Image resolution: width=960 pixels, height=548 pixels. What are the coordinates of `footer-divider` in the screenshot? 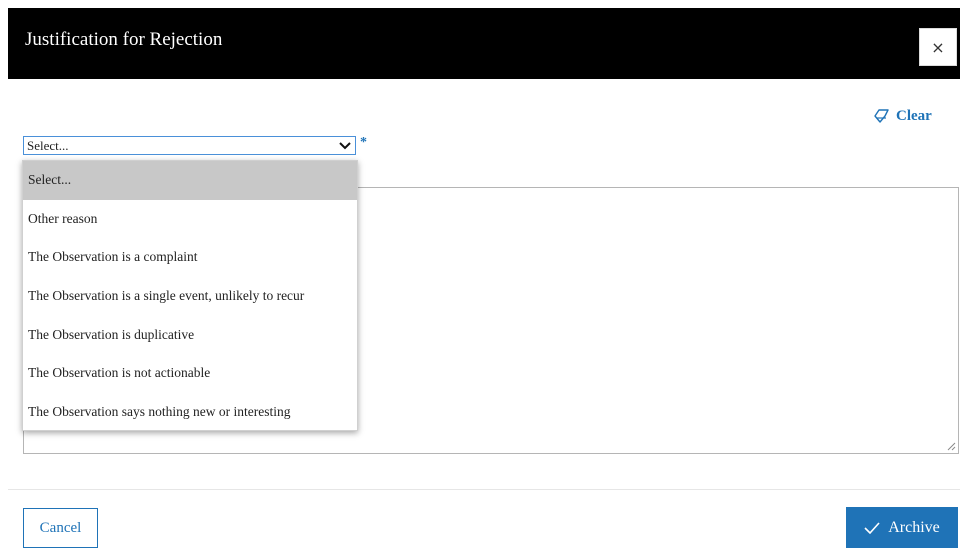 It's located at (484, 489).